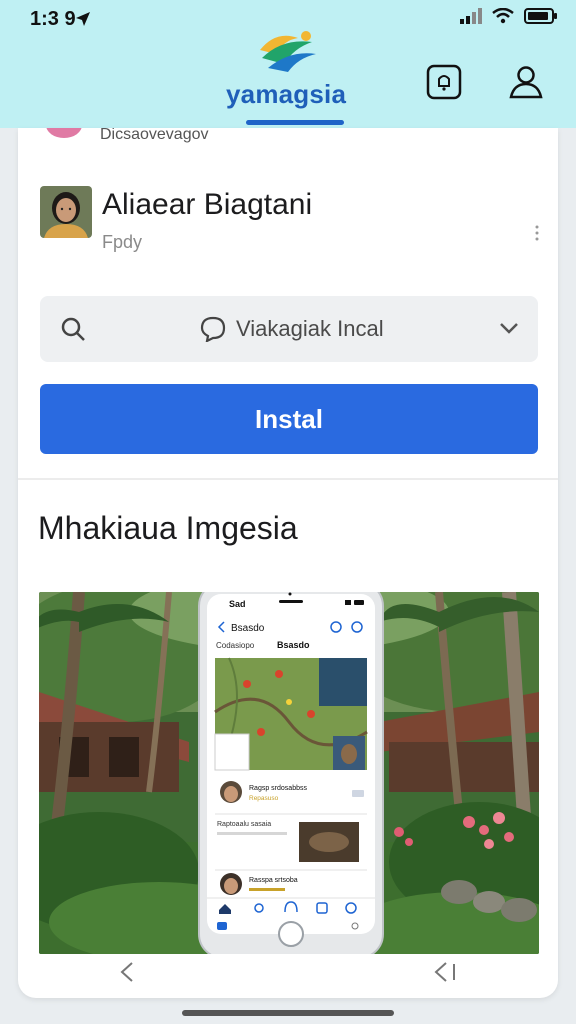 Image resolution: width=576 pixels, height=1024 pixels. What do you see at coordinates (237, 604) in the screenshot?
I see `mockup-status-time: Sad` at bounding box center [237, 604].